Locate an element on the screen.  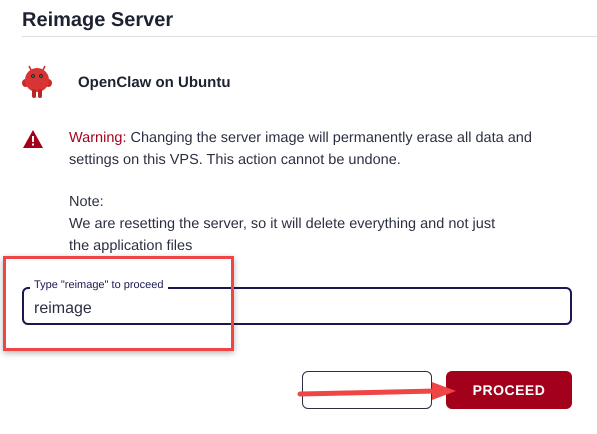
dialog-title: Reimage Server is located at coordinates (98, 20).